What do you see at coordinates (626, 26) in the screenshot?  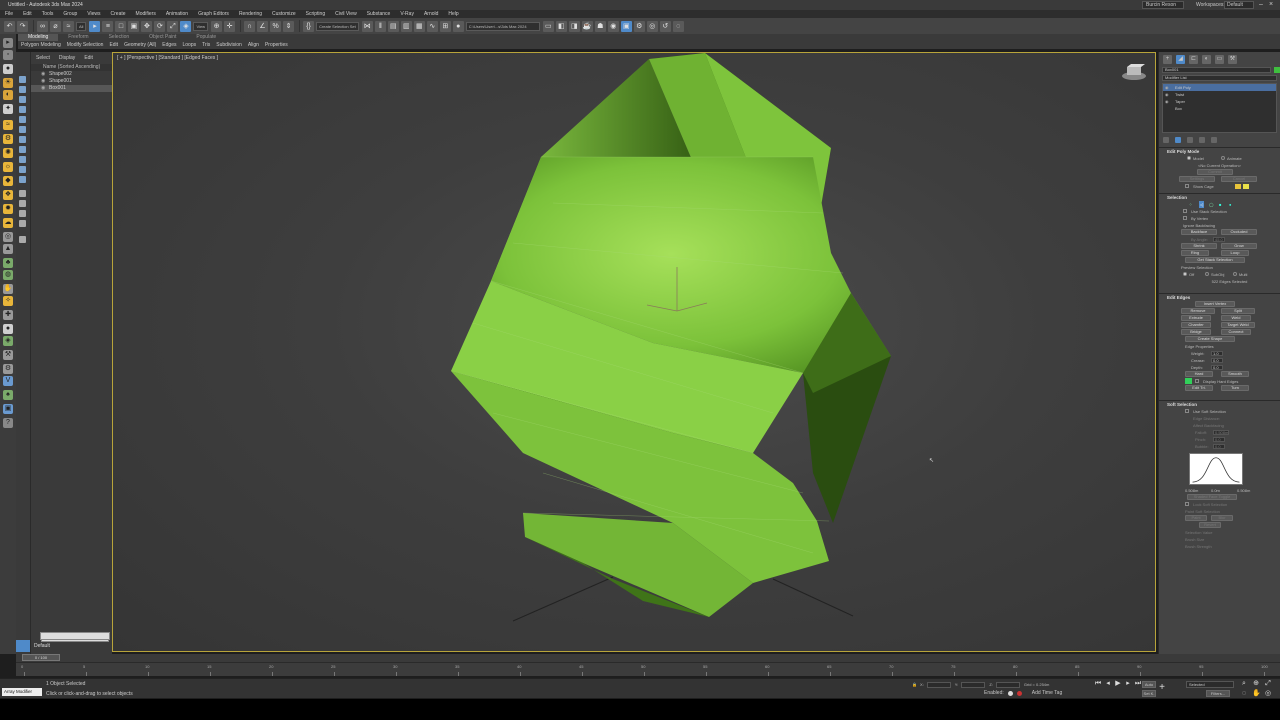 I see `vray-frame-buffer-icon: ▣` at bounding box center [626, 26].